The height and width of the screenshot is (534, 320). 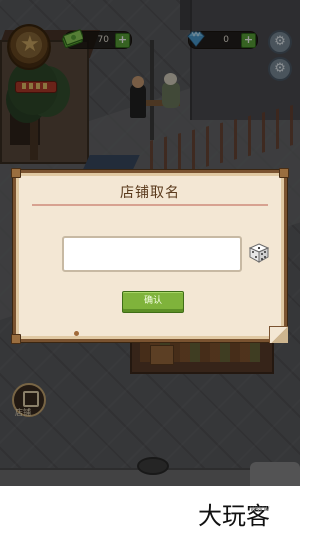 What do you see at coordinates (153, 302) in the screenshot?
I see `confirm-button: 确认` at bounding box center [153, 302].